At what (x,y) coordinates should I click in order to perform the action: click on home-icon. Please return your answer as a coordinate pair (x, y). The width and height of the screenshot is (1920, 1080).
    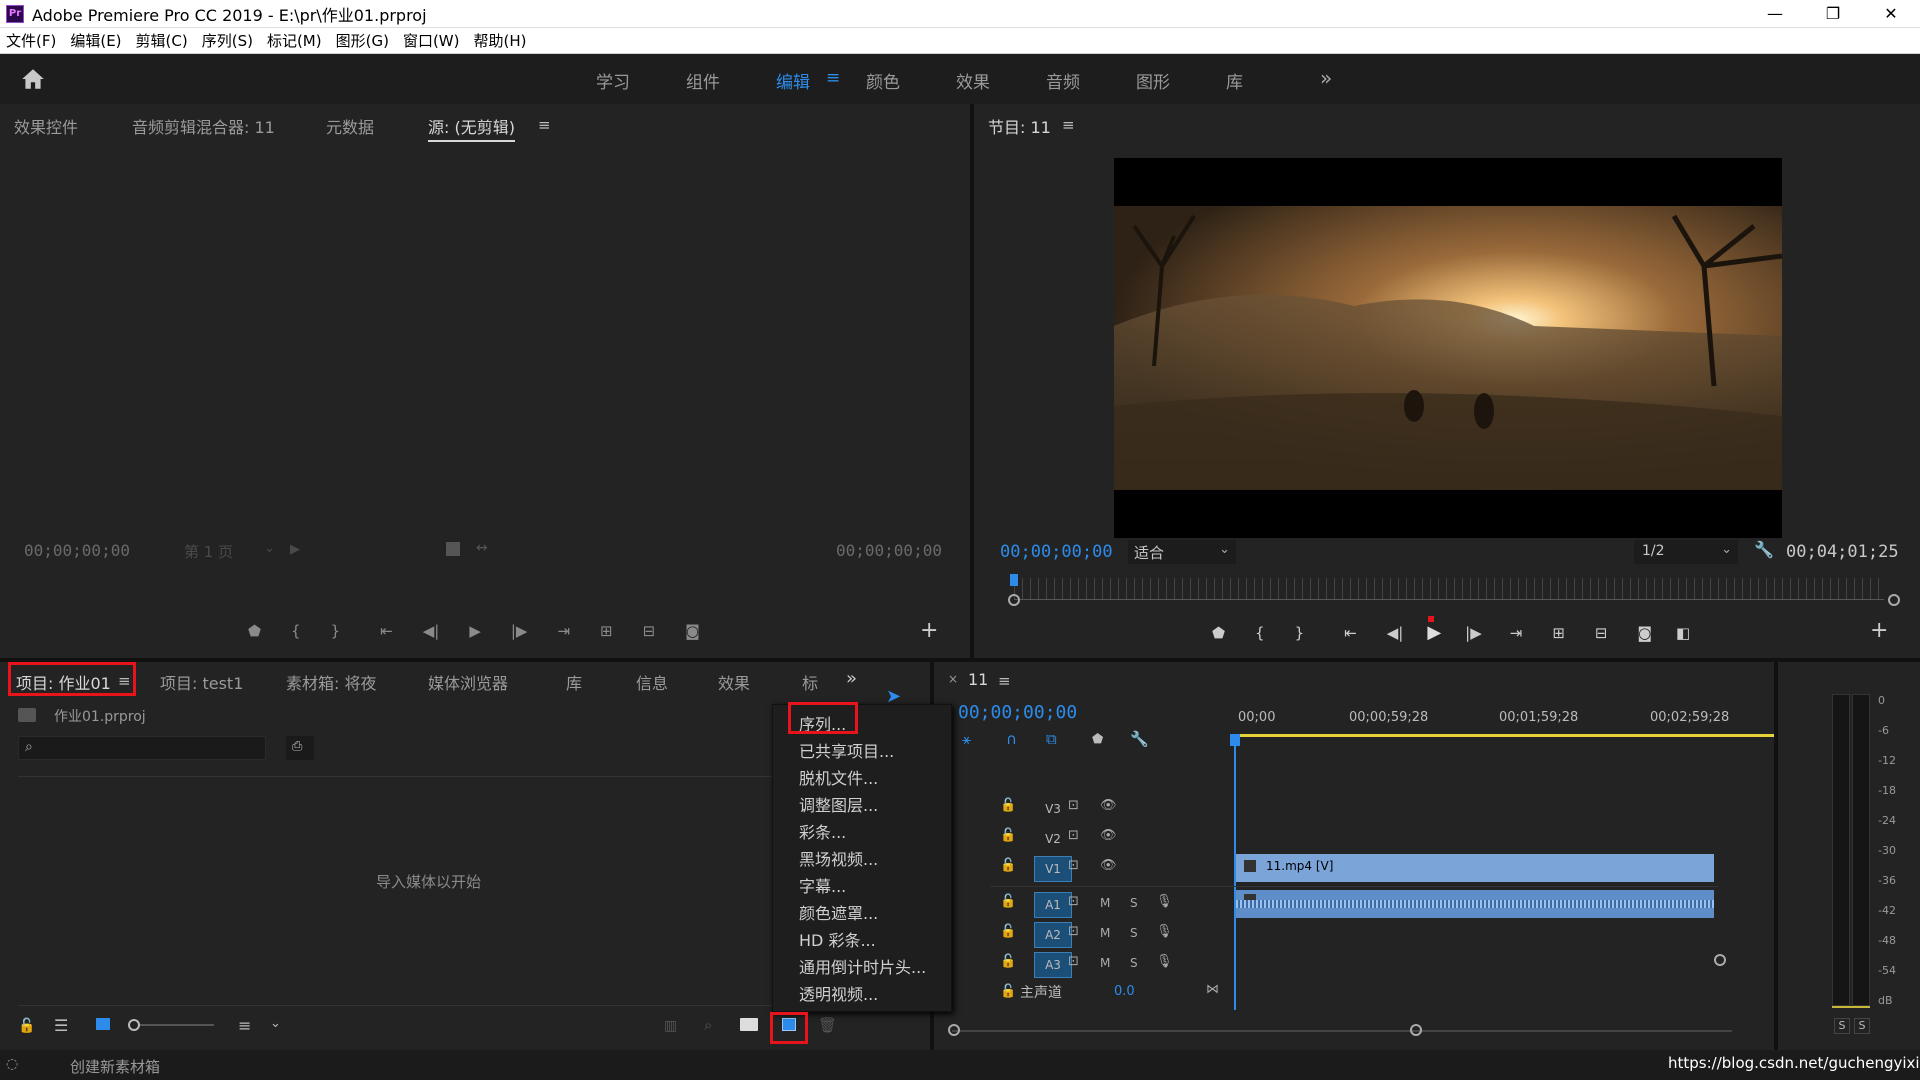
    Looking at the image, I should click on (33, 79).